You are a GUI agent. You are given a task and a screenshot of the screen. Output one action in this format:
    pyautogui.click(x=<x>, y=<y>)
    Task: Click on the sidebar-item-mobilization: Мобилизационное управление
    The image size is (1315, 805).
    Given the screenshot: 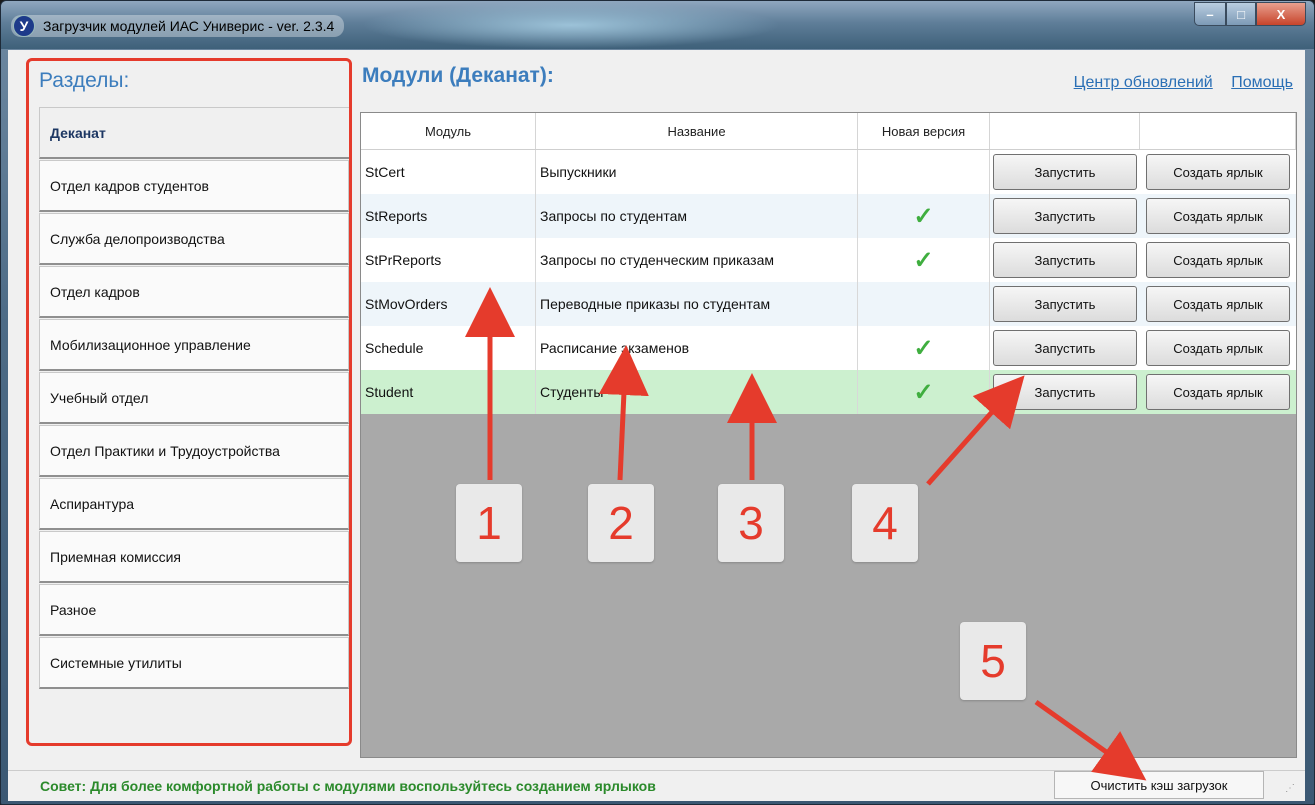 What is the action you would take?
    pyautogui.click(x=194, y=345)
    